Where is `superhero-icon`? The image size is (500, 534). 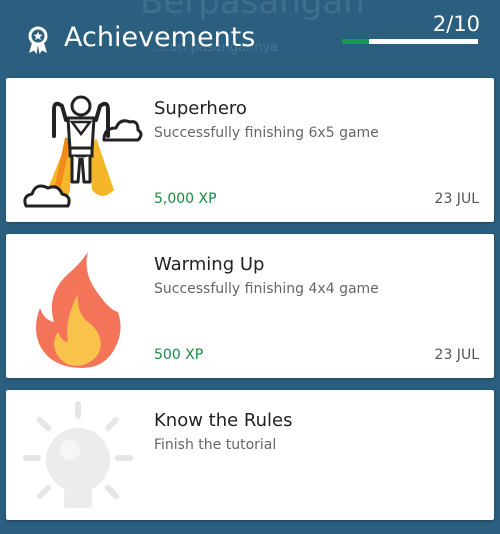 superhero-icon is located at coordinates (83, 151).